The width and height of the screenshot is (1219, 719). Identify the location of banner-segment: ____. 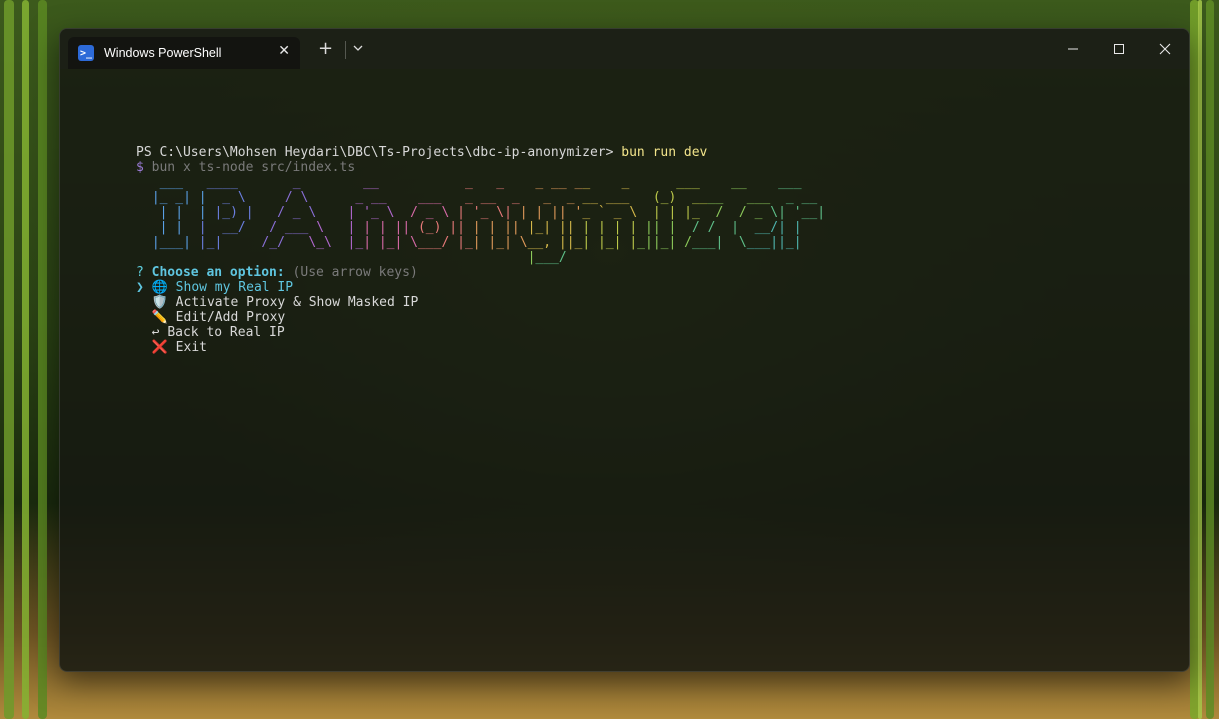
(238, 182).